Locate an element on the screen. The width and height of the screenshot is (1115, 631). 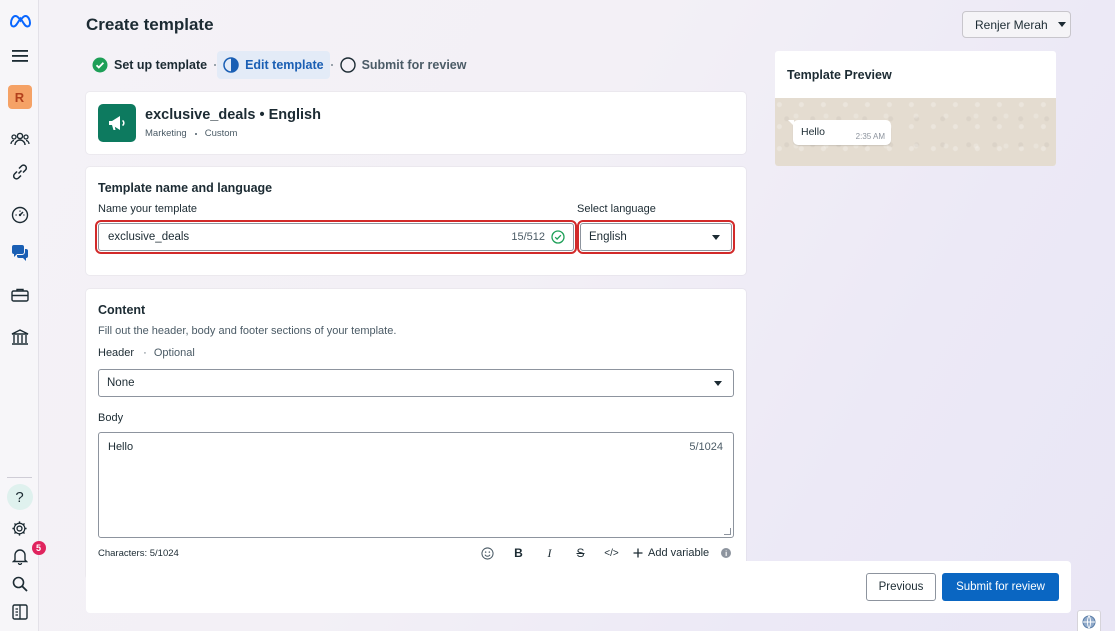
template-name-input is located at coordinates (299, 237).